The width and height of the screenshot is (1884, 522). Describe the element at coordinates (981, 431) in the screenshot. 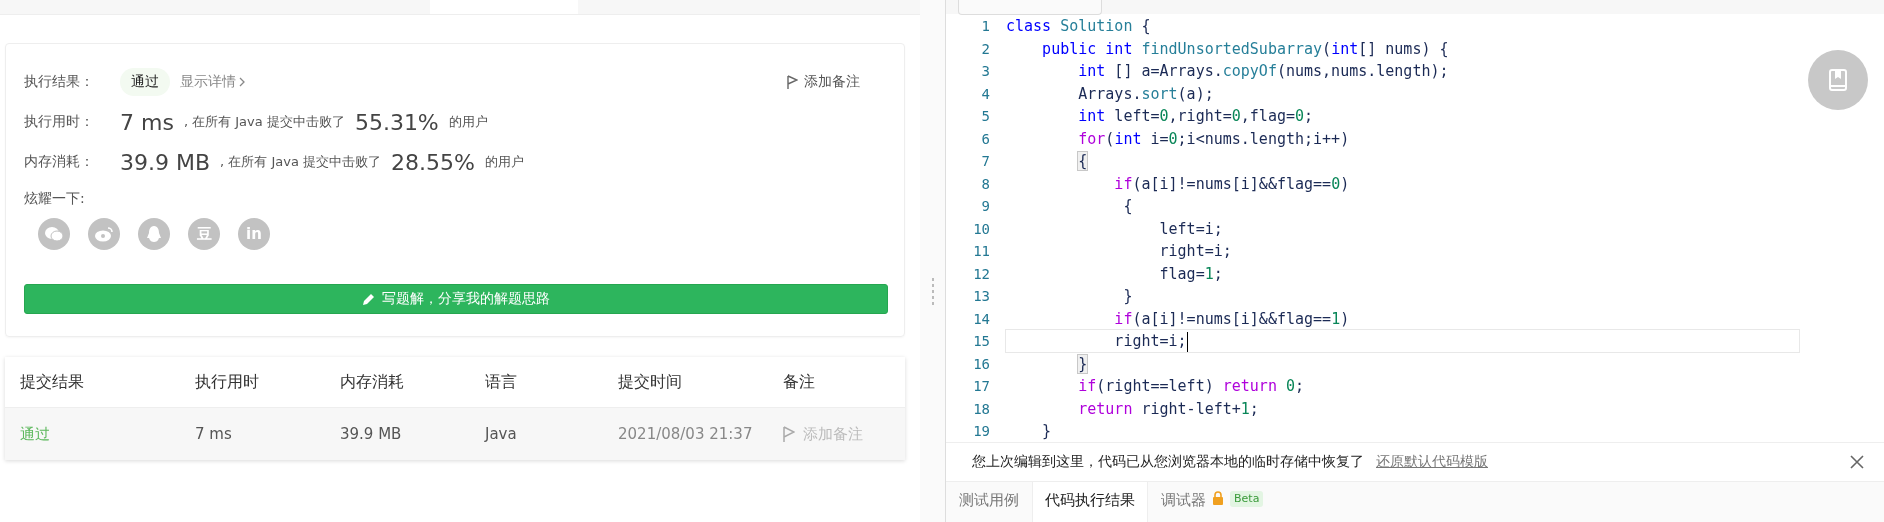

I see `line-number: 19` at that location.